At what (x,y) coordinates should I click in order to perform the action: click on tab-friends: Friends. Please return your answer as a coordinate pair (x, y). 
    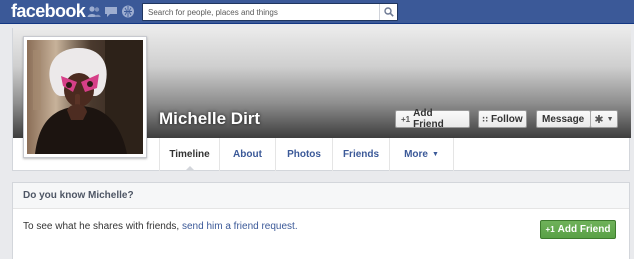
    Looking at the image, I should click on (361, 154).